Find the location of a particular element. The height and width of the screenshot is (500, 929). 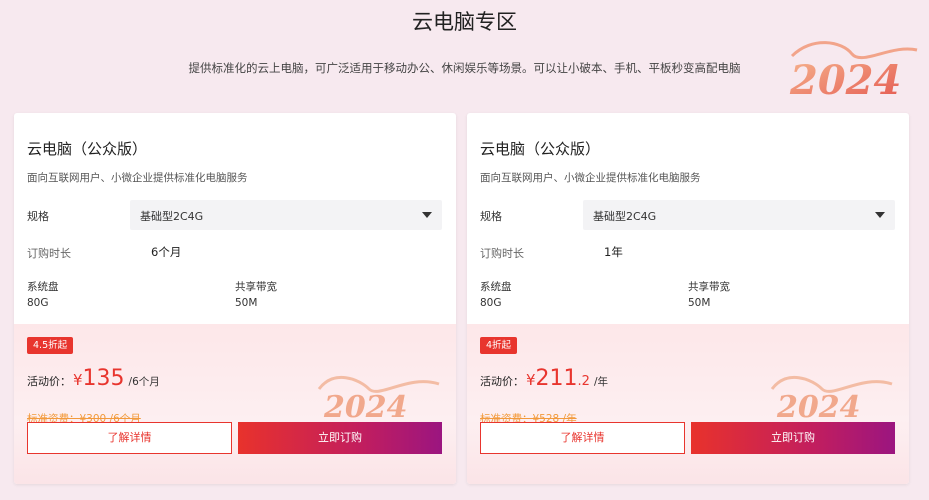

discount-badge: 4.5折起 is located at coordinates (50, 345).